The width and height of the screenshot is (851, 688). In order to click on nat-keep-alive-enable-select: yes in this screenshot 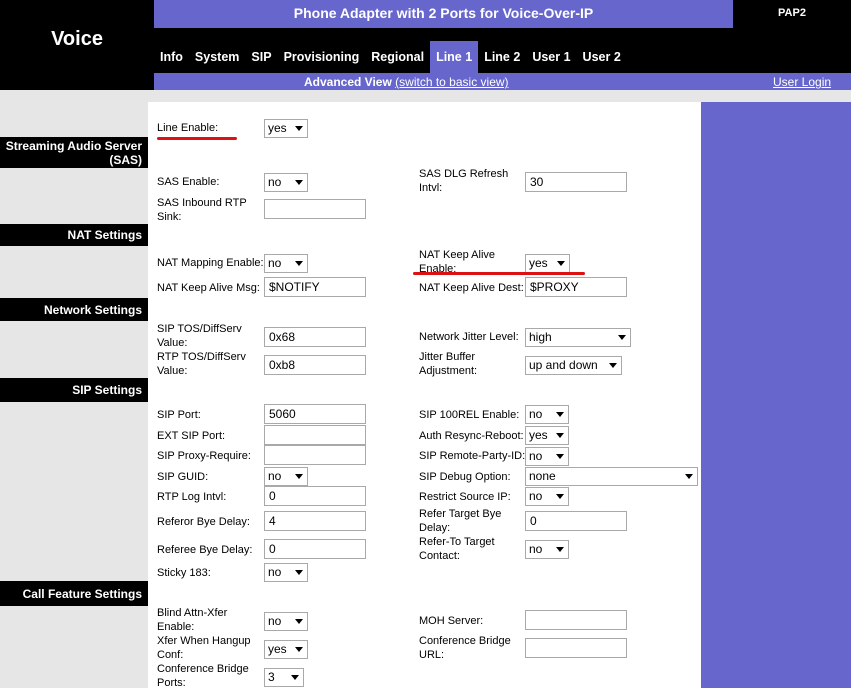, I will do `click(547, 263)`.